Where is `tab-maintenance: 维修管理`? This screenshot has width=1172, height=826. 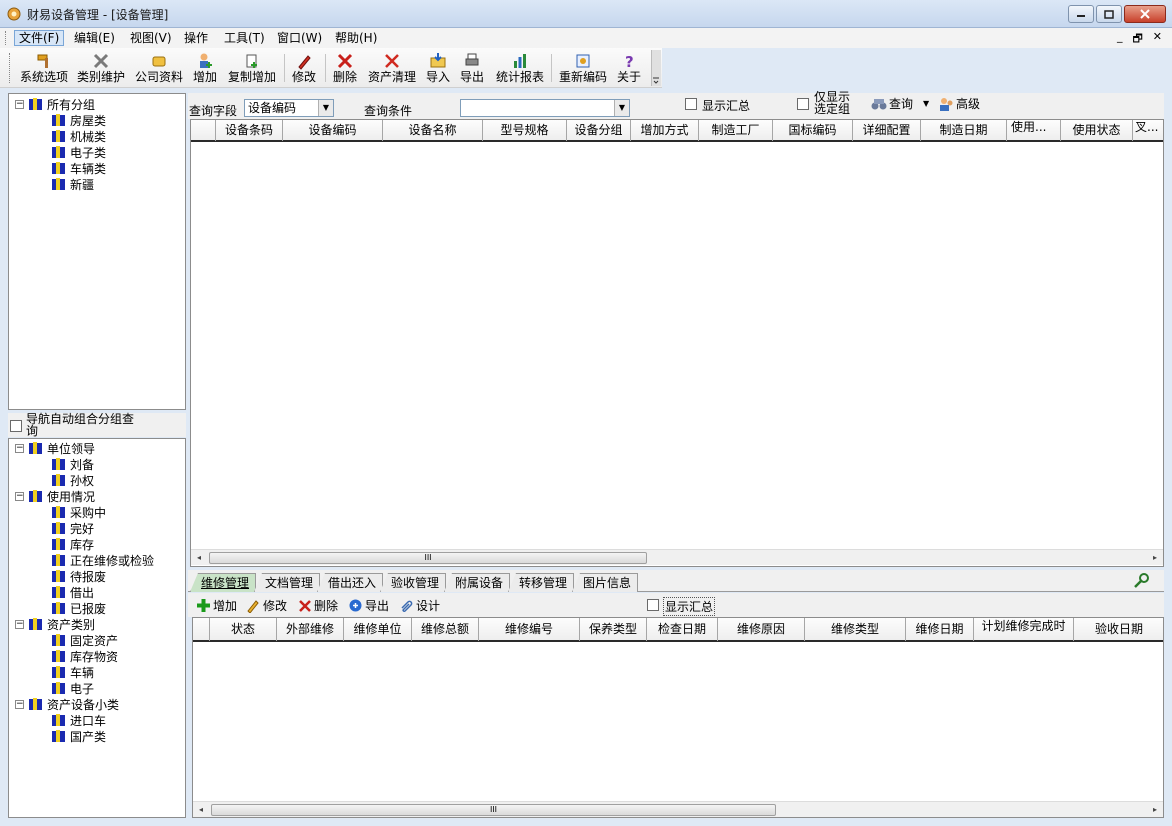
tab-maintenance: 维修管理 is located at coordinates (223, 582).